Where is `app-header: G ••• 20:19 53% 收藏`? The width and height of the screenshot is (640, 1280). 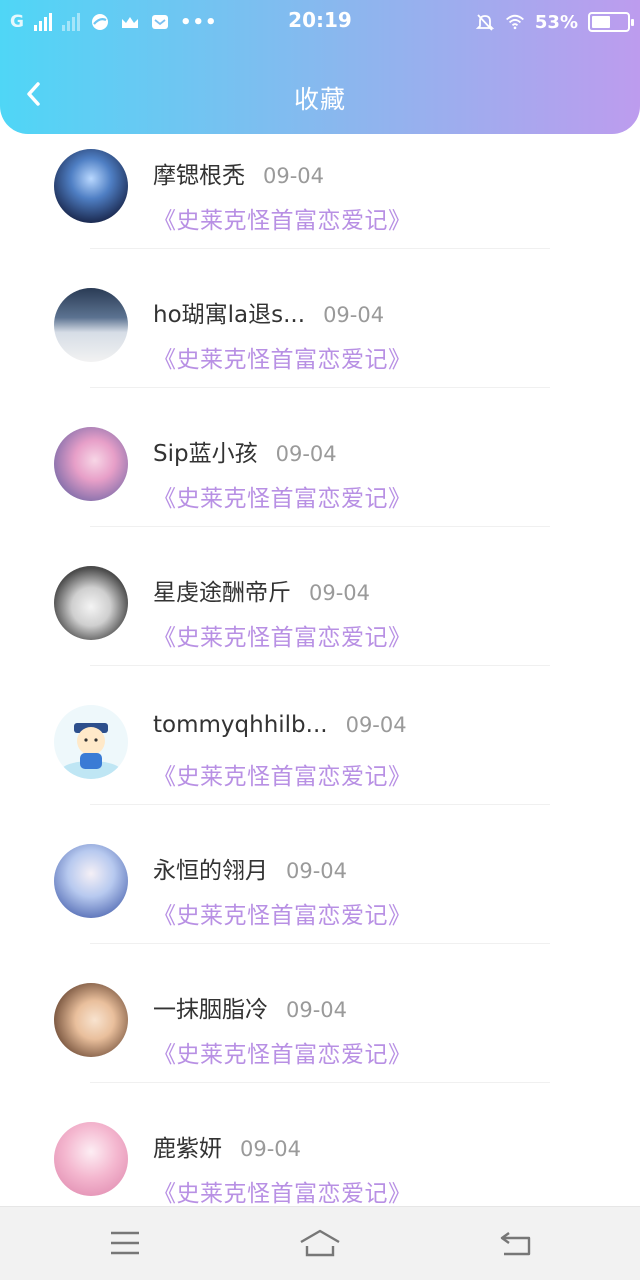
app-header: G ••• 20:19 53% 收藏 is located at coordinates (320, 67).